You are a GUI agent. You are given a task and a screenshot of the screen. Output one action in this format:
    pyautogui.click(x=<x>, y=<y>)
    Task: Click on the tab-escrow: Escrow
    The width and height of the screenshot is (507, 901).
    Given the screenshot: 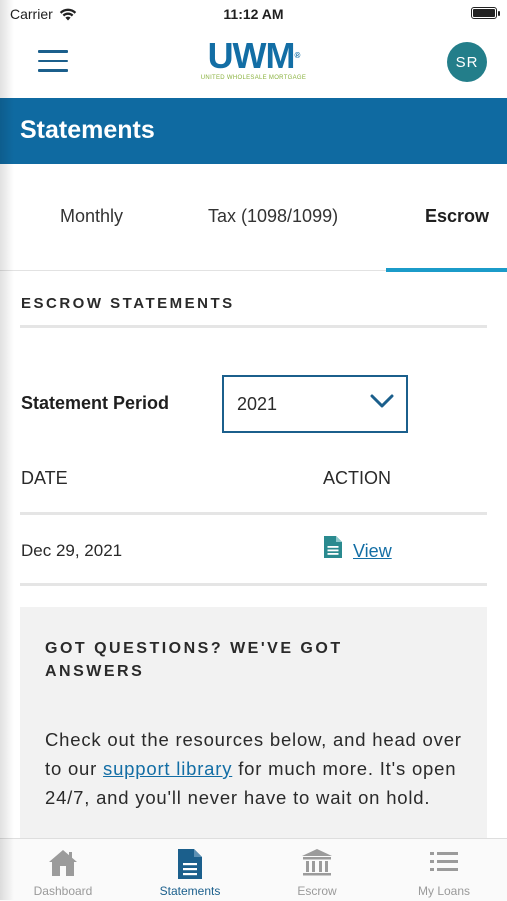 What is the action you would take?
    pyautogui.click(x=457, y=216)
    